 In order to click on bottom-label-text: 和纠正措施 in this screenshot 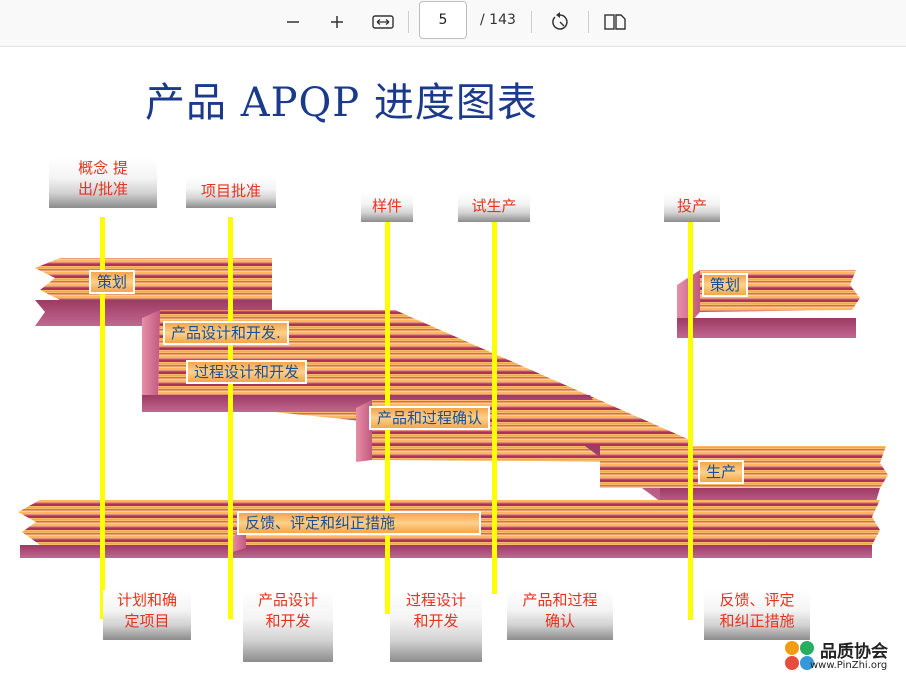, I will do `click(757, 621)`.